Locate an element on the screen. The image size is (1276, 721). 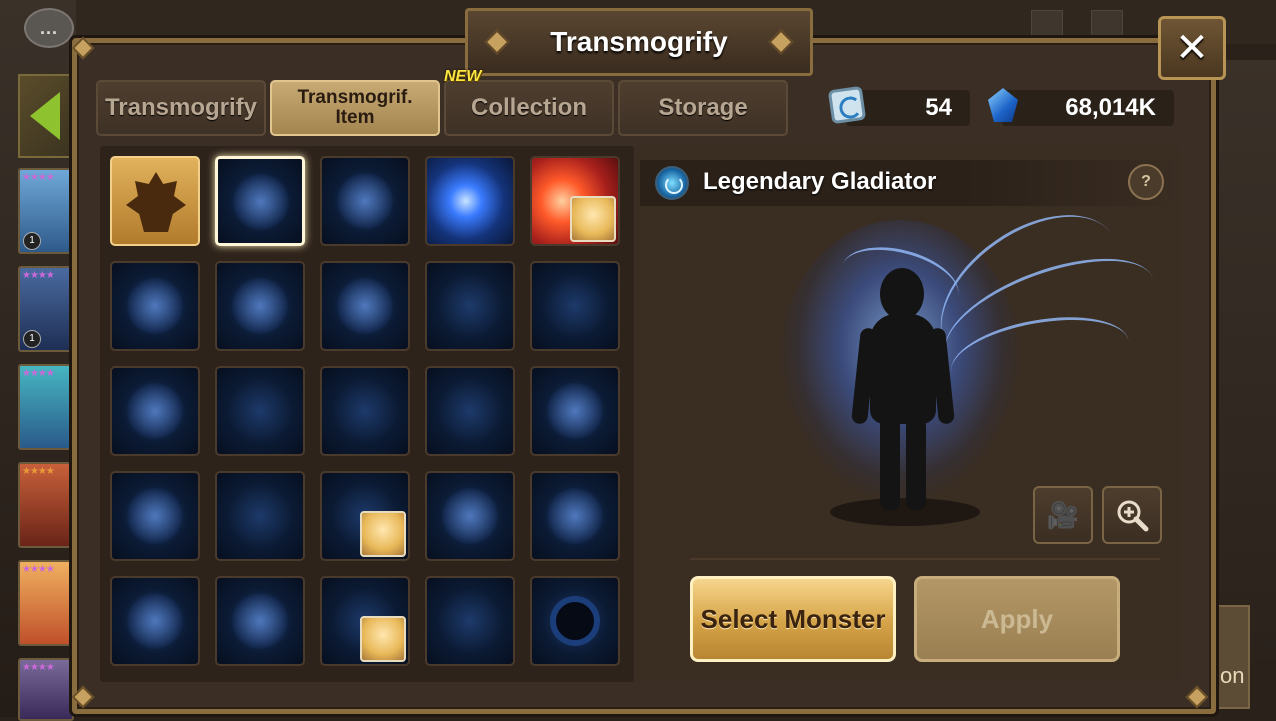
new-badge: NEW is located at coordinates (463, 76).